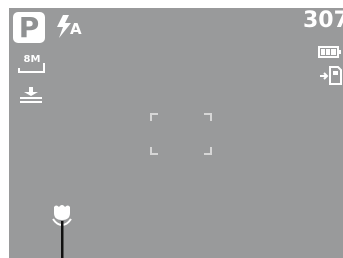 The height and width of the screenshot is (258, 343). What do you see at coordinates (331, 75) in the screenshot?
I see `memory-card-icon` at bounding box center [331, 75].